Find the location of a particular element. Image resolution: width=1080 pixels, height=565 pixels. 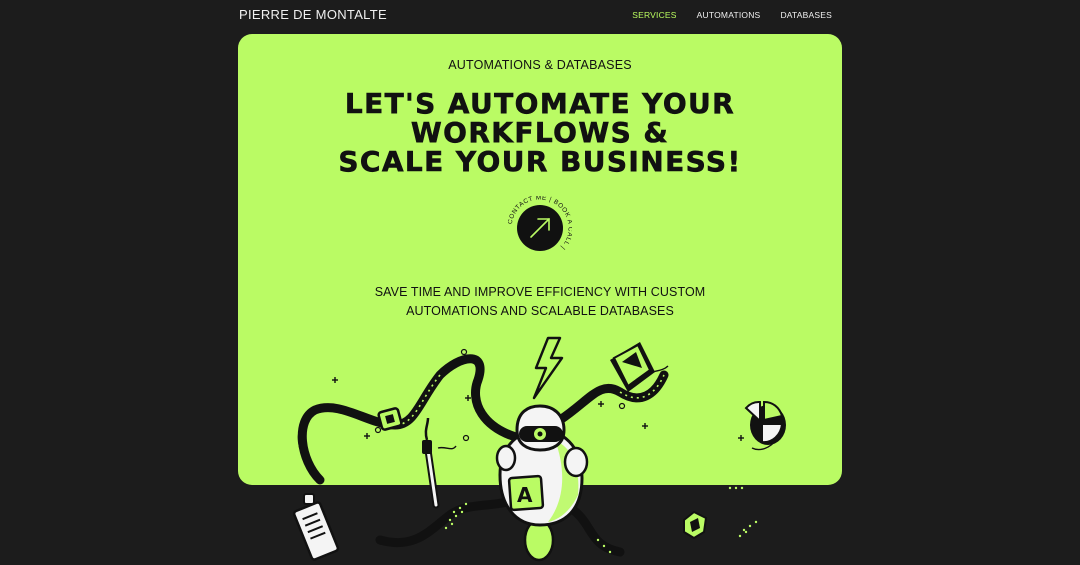

headline-line-2: WORKFLOWS & is located at coordinates (540, 132).